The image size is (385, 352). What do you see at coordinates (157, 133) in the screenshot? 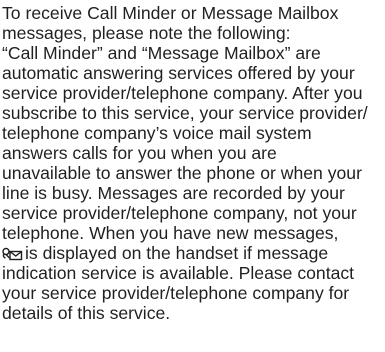
I see `text-line-7: telephone company’s voice mail system` at bounding box center [157, 133].